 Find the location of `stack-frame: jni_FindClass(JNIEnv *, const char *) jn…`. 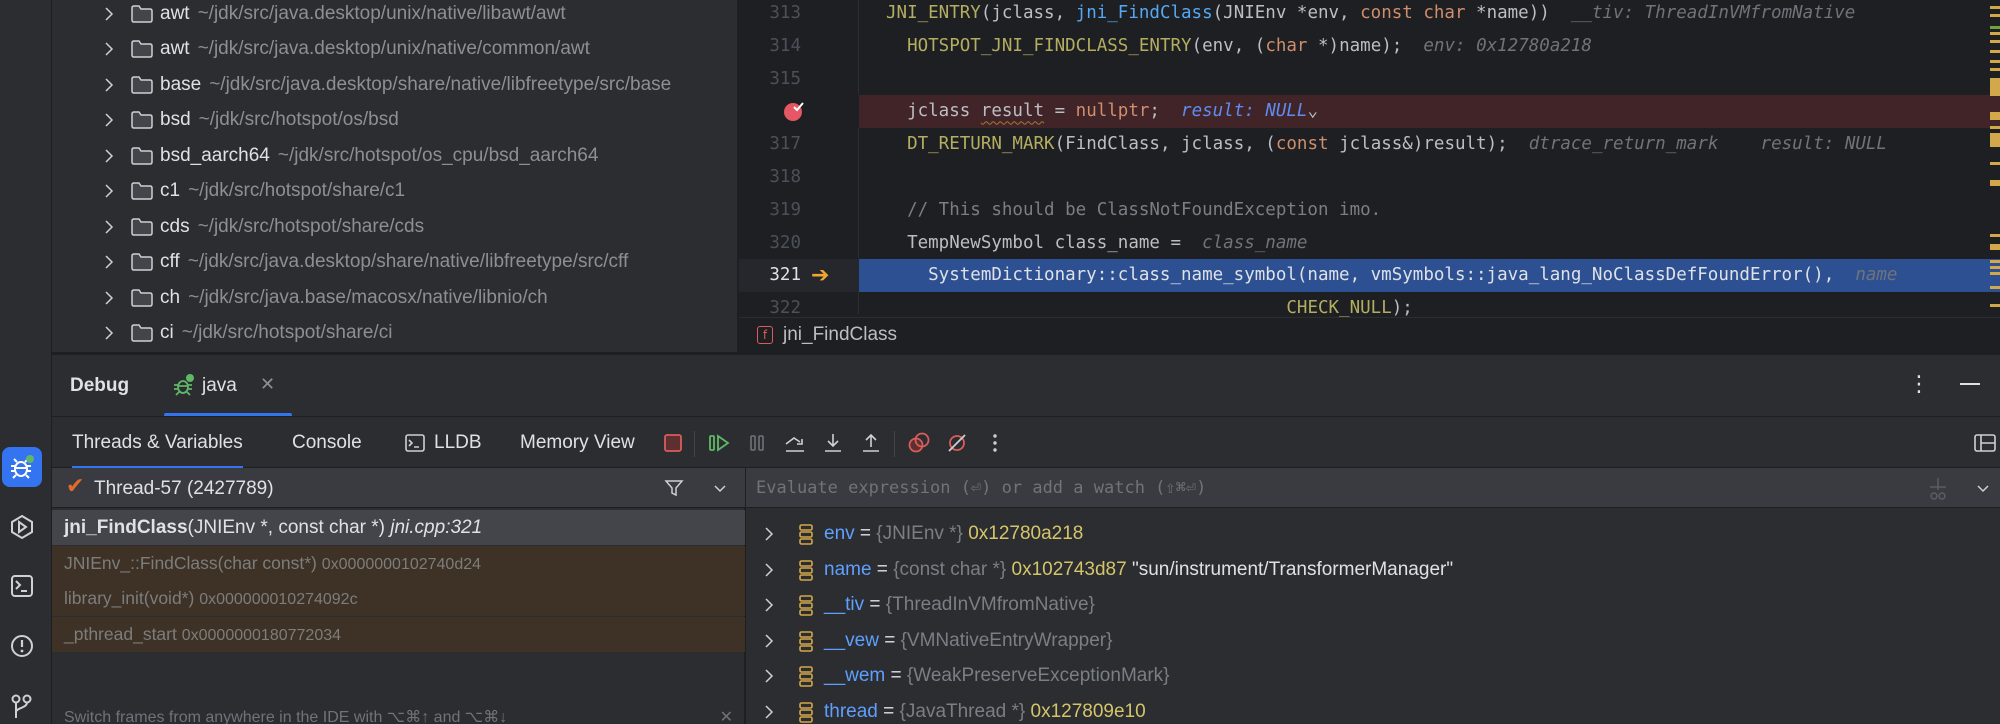

stack-frame: jni_FindClass(JNIEnv *, const char *) jn… is located at coordinates (398, 527).